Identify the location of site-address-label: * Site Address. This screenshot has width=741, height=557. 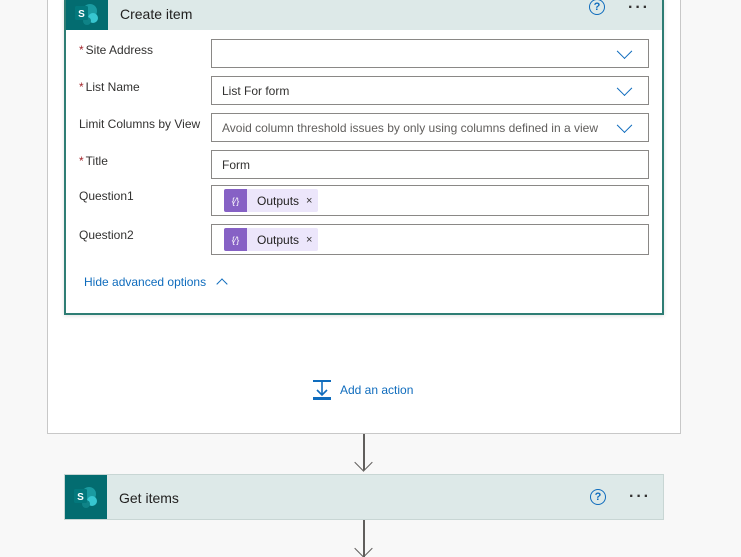
(116, 50).